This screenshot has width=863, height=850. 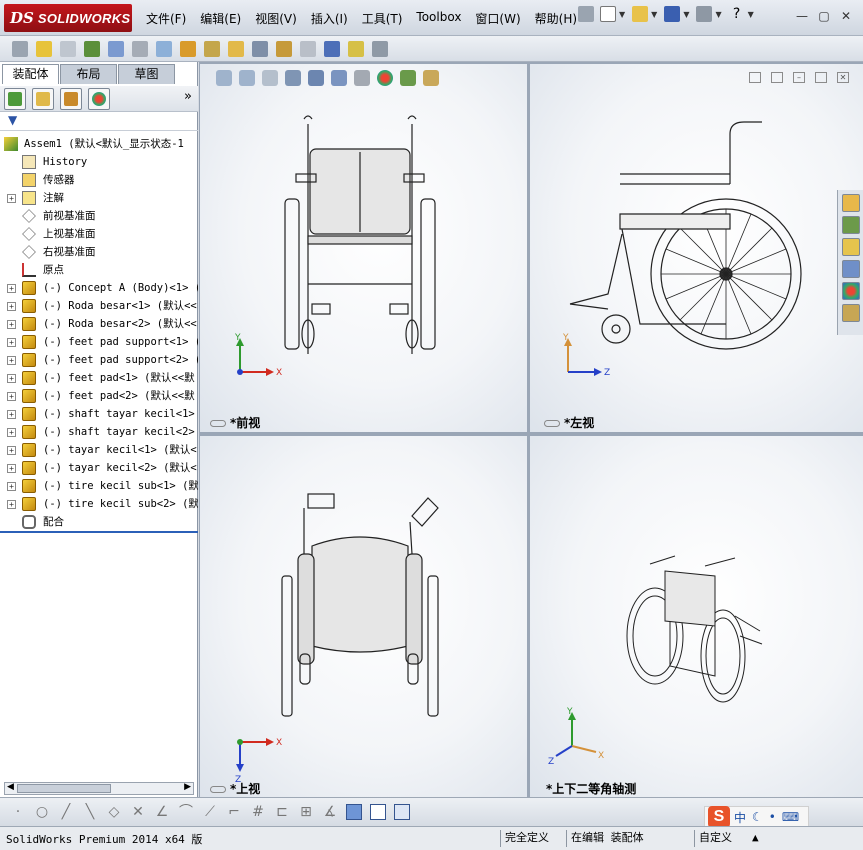 What do you see at coordinates (382, 18) in the screenshot?
I see `menu-tools: 工具(T)` at bounding box center [382, 18].